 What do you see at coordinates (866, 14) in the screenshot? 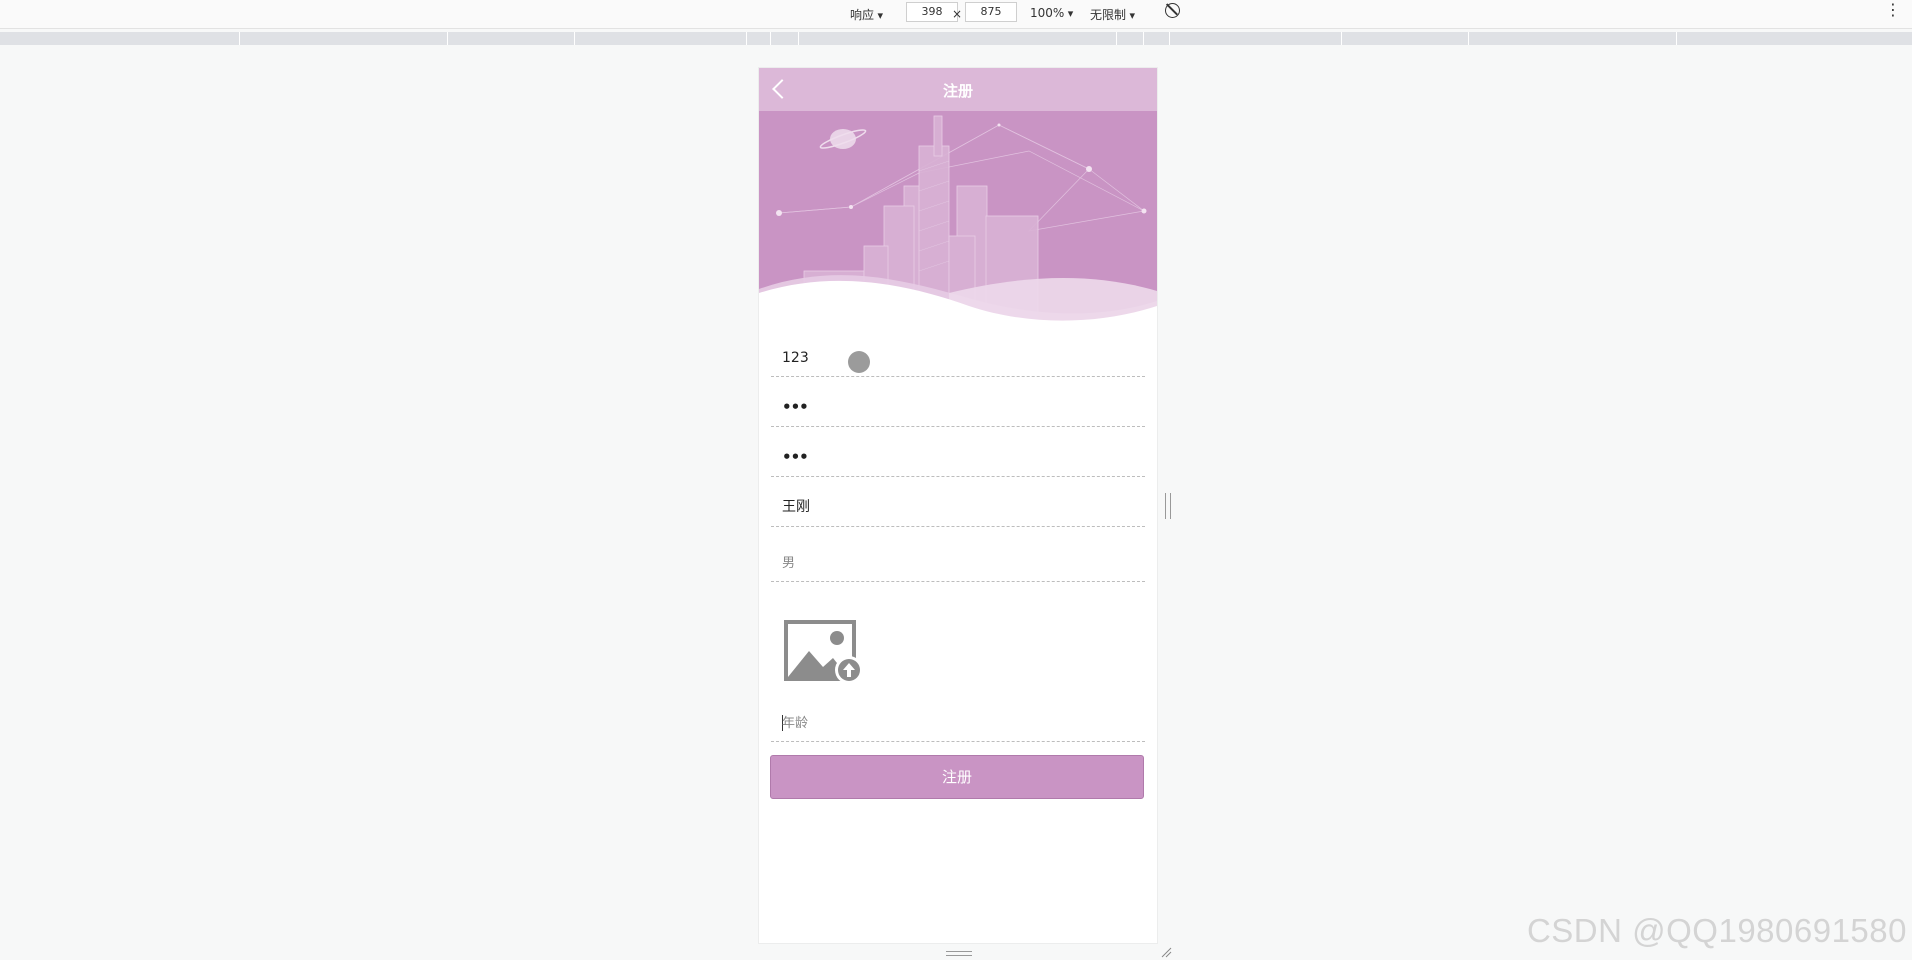
I see `device-mode-select: 响应` at bounding box center [866, 14].